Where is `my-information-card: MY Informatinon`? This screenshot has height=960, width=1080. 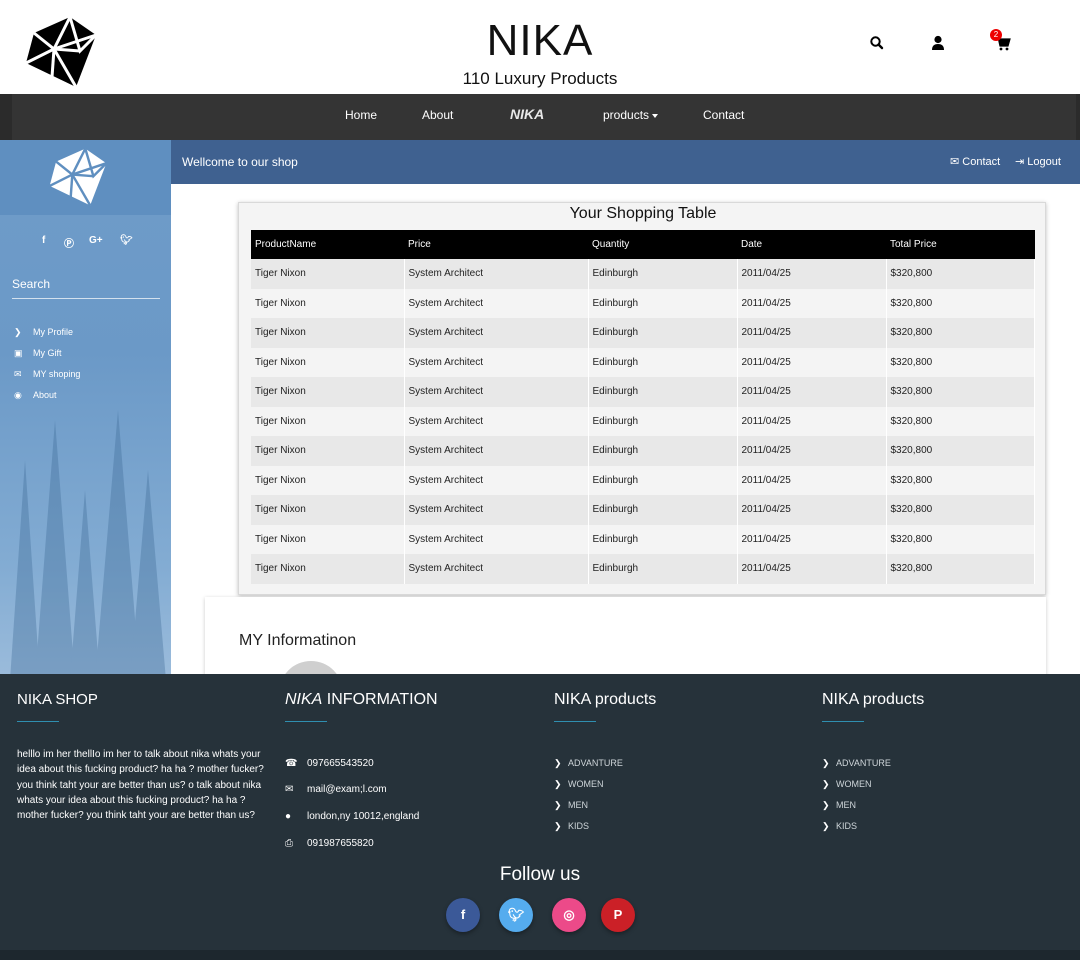 my-information-card: MY Informatinon is located at coordinates (625, 637).